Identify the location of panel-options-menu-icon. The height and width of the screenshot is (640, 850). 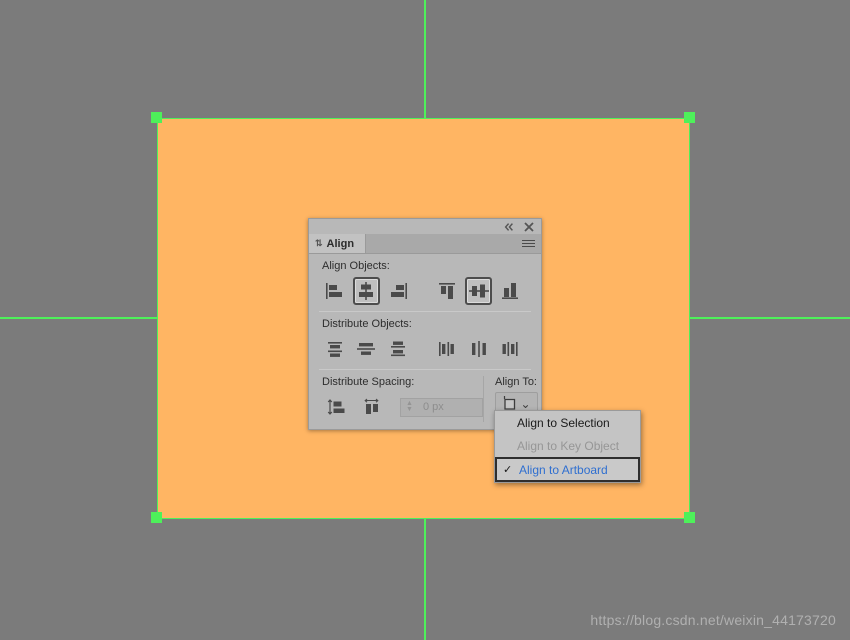
(528, 243).